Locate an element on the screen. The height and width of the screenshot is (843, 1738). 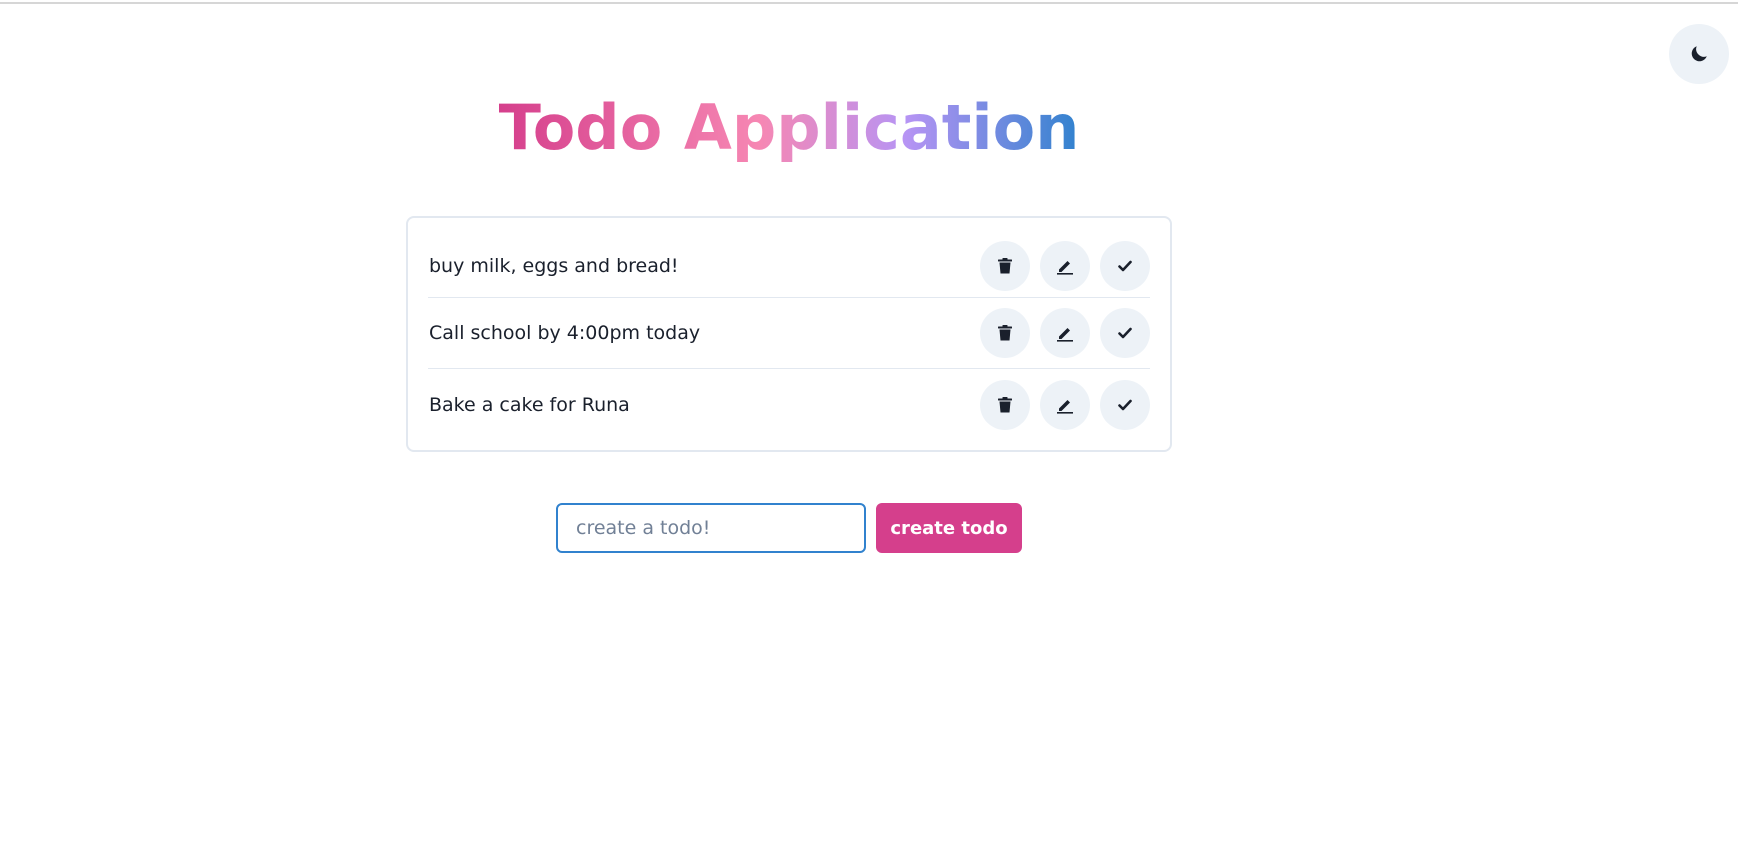
page-title-text: Todo Application is located at coordinates (789, 127).